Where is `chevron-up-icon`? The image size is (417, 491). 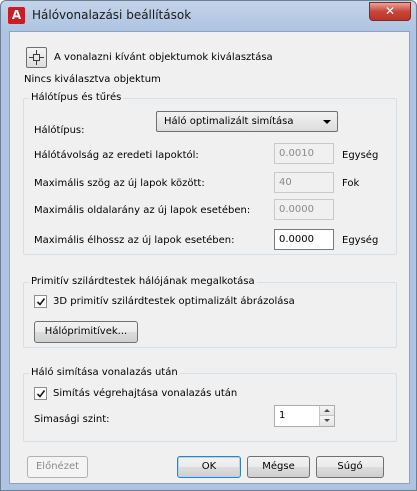 chevron-up-icon is located at coordinates (327, 410).